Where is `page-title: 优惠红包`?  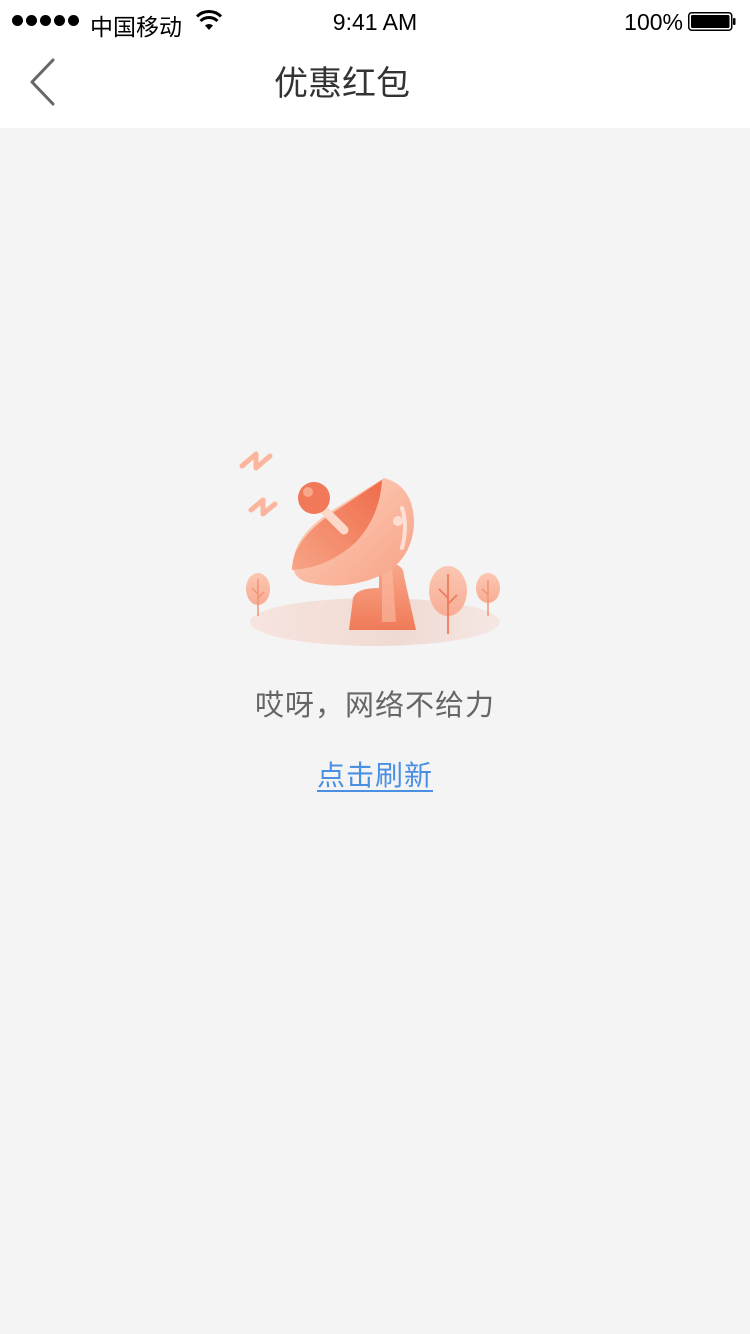
page-title: 优惠红包 is located at coordinates (342, 84).